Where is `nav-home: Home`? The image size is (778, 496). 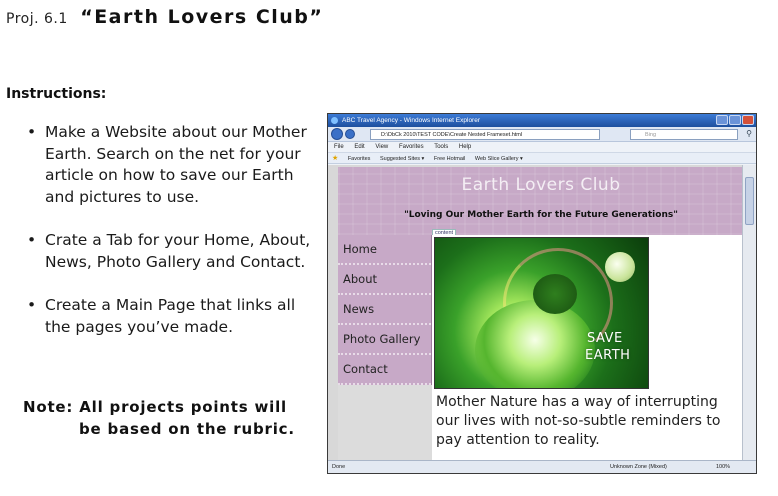 nav-home: Home is located at coordinates (384, 250).